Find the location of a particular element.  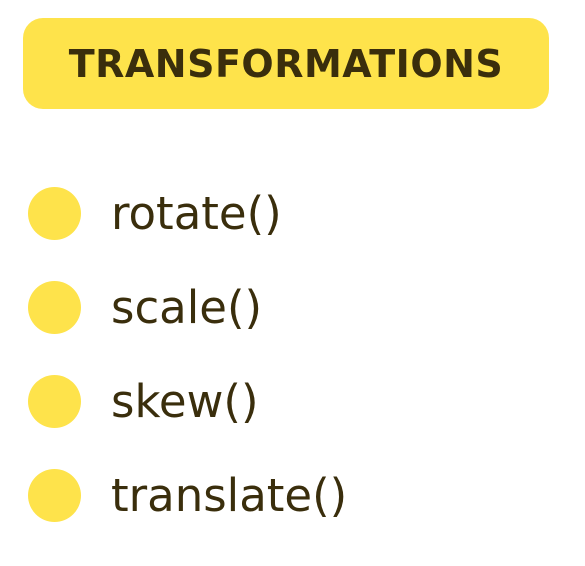

list-item-scale: scale() is located at coordinates (145, 307).